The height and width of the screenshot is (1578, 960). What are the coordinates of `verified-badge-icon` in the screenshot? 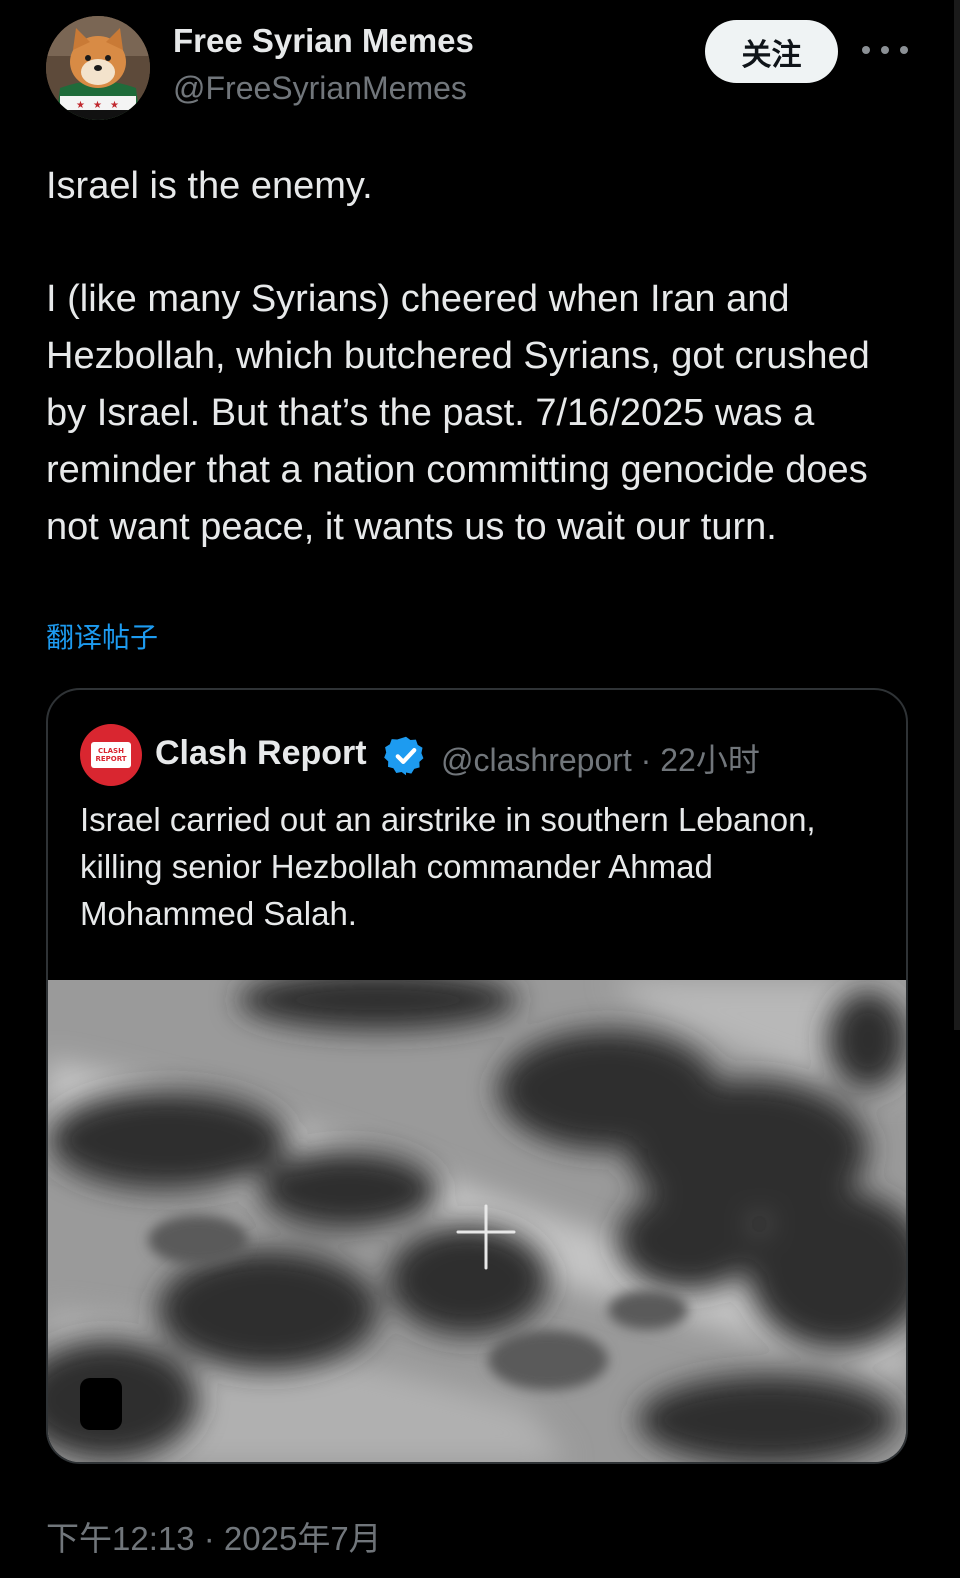 It's located at (404, 756).